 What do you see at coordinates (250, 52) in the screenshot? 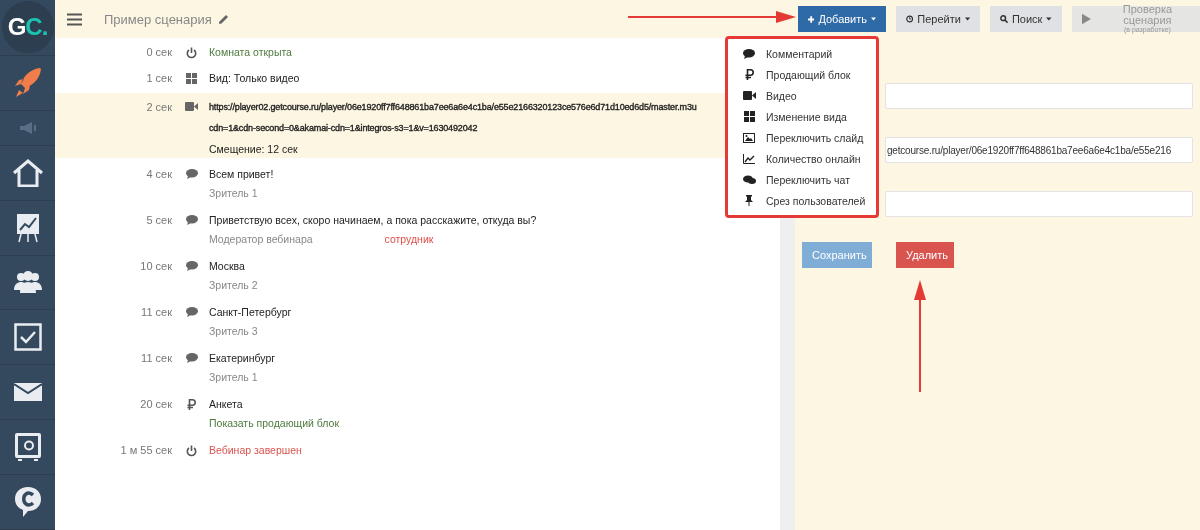
I see `event-text: Комната открыта` at bounding box center [250, 52].